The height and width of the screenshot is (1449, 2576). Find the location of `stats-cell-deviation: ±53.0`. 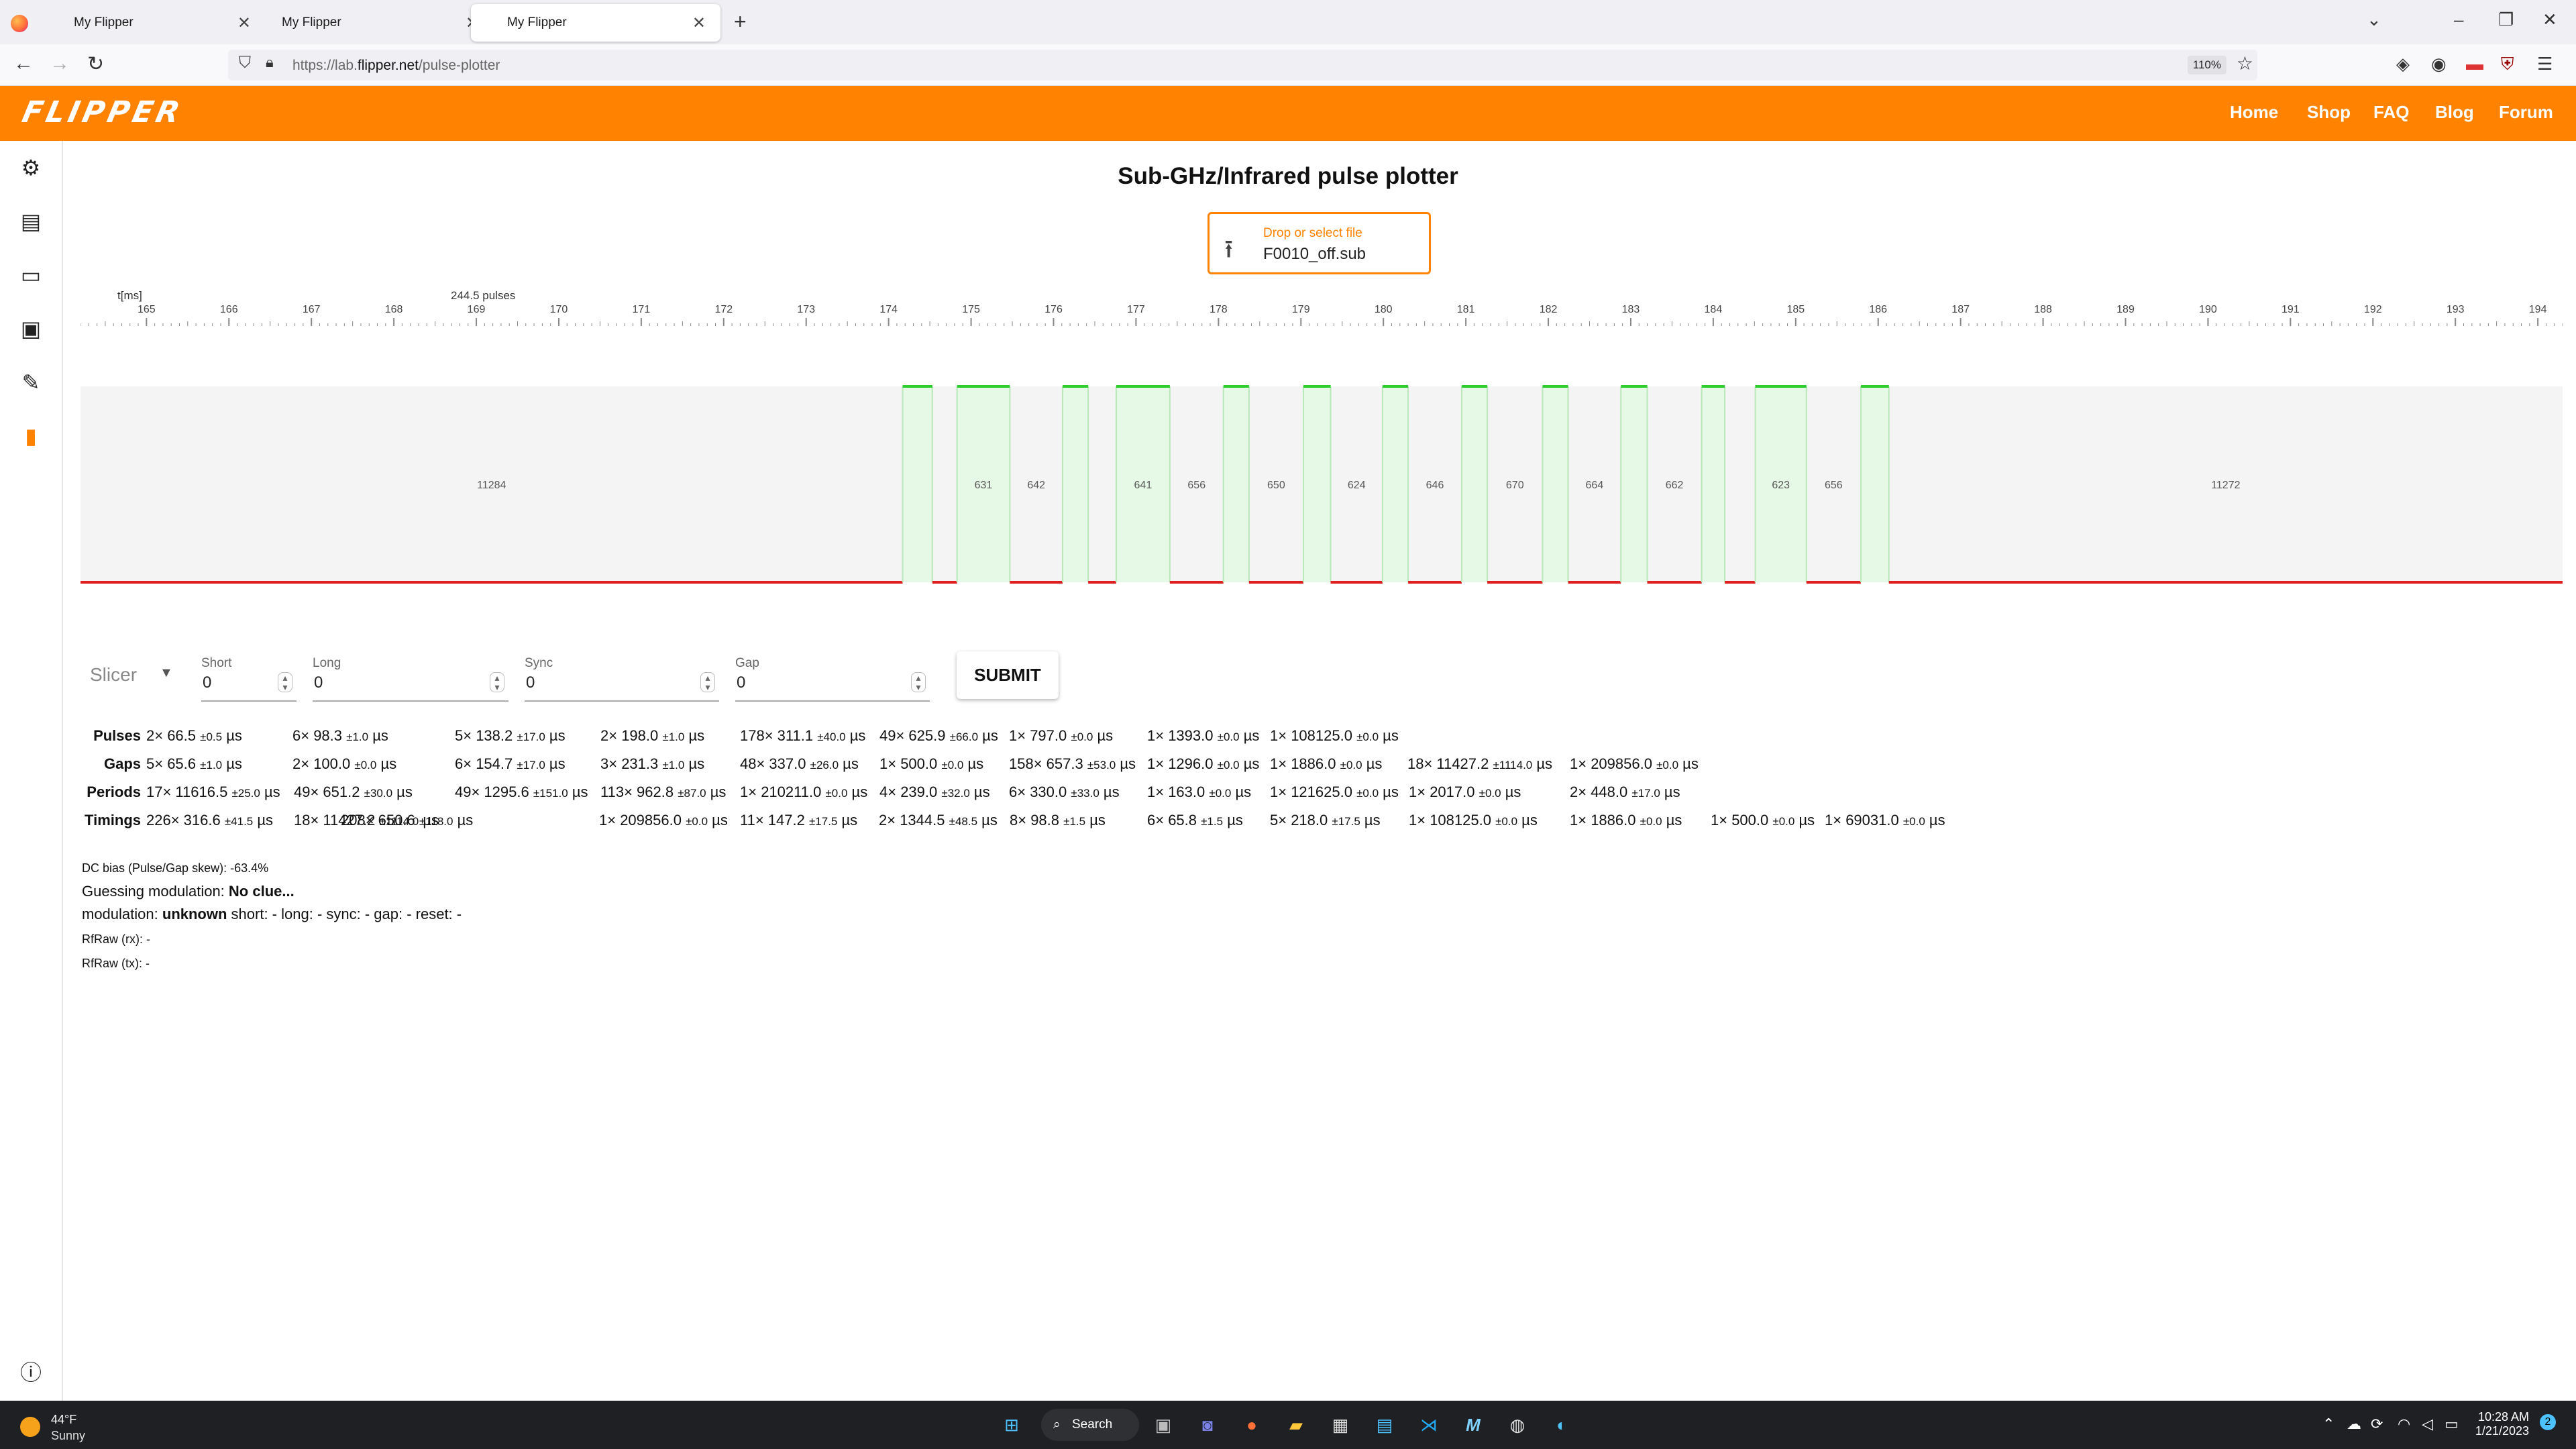

stats-cell-deviation: ±53.0 is located at coordinates (1101, 765).